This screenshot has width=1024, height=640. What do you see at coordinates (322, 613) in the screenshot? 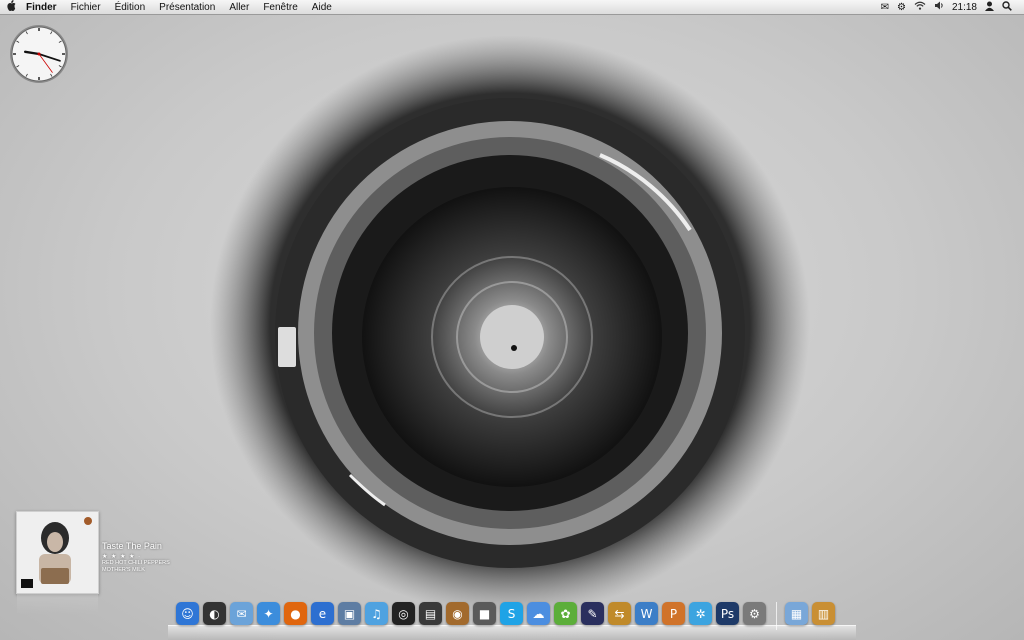
I see `ie-icon: e` at bounding box center [322, 613].